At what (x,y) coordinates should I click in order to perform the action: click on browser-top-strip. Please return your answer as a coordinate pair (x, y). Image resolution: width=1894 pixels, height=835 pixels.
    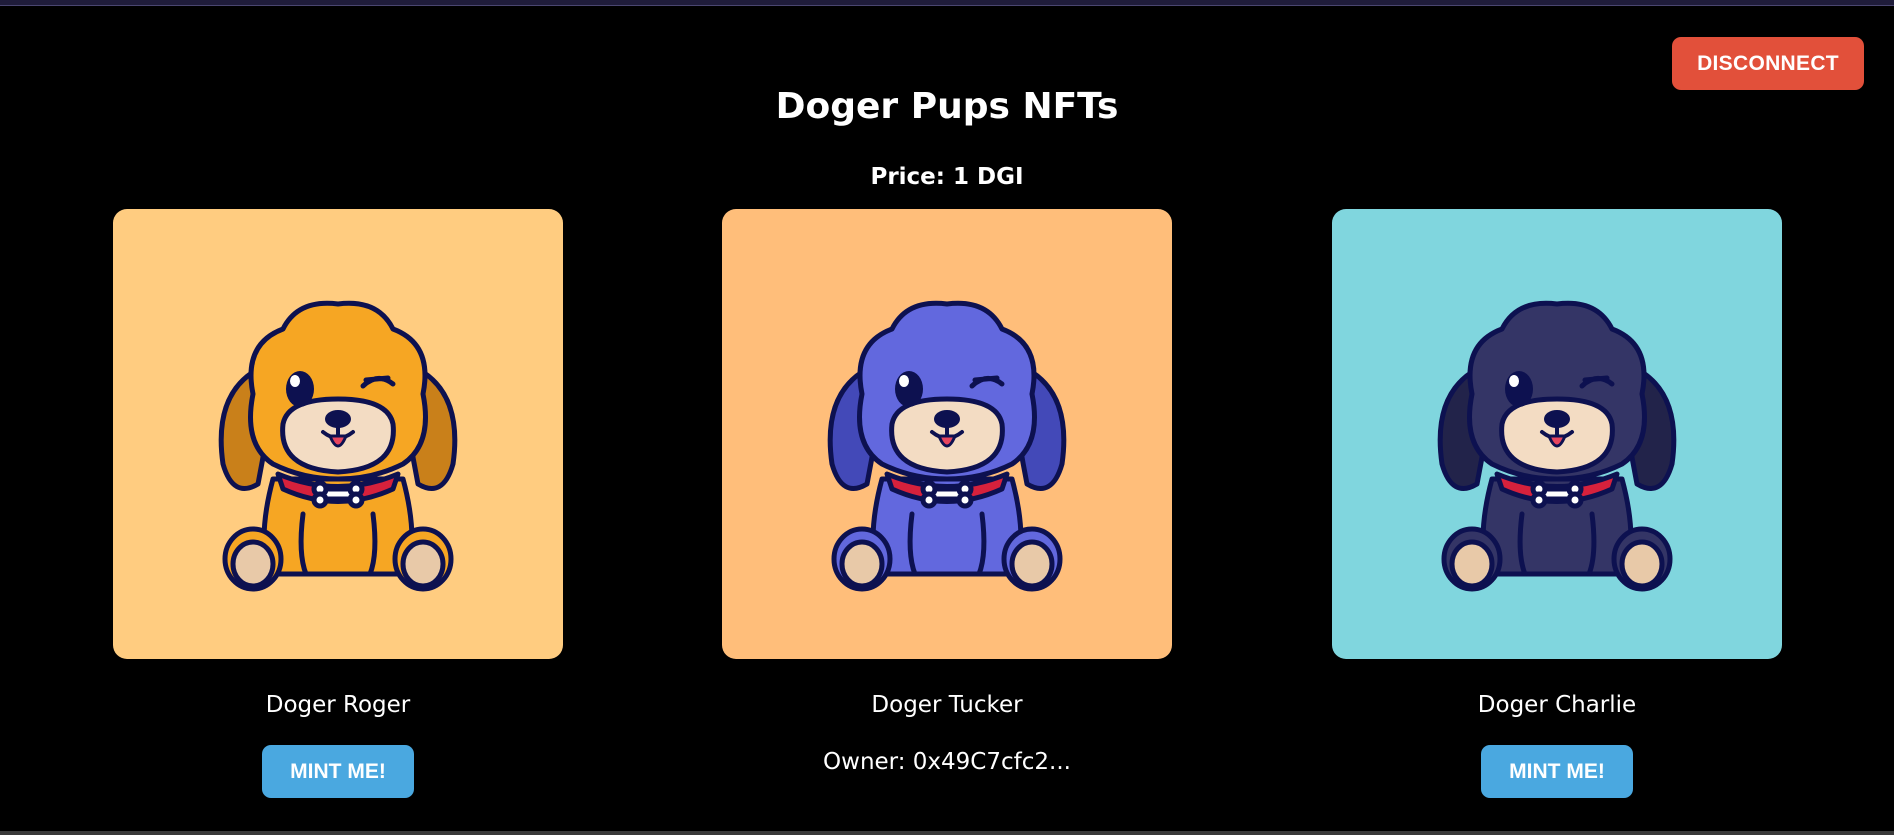
    Looking at the image, I should click on (947, 3).